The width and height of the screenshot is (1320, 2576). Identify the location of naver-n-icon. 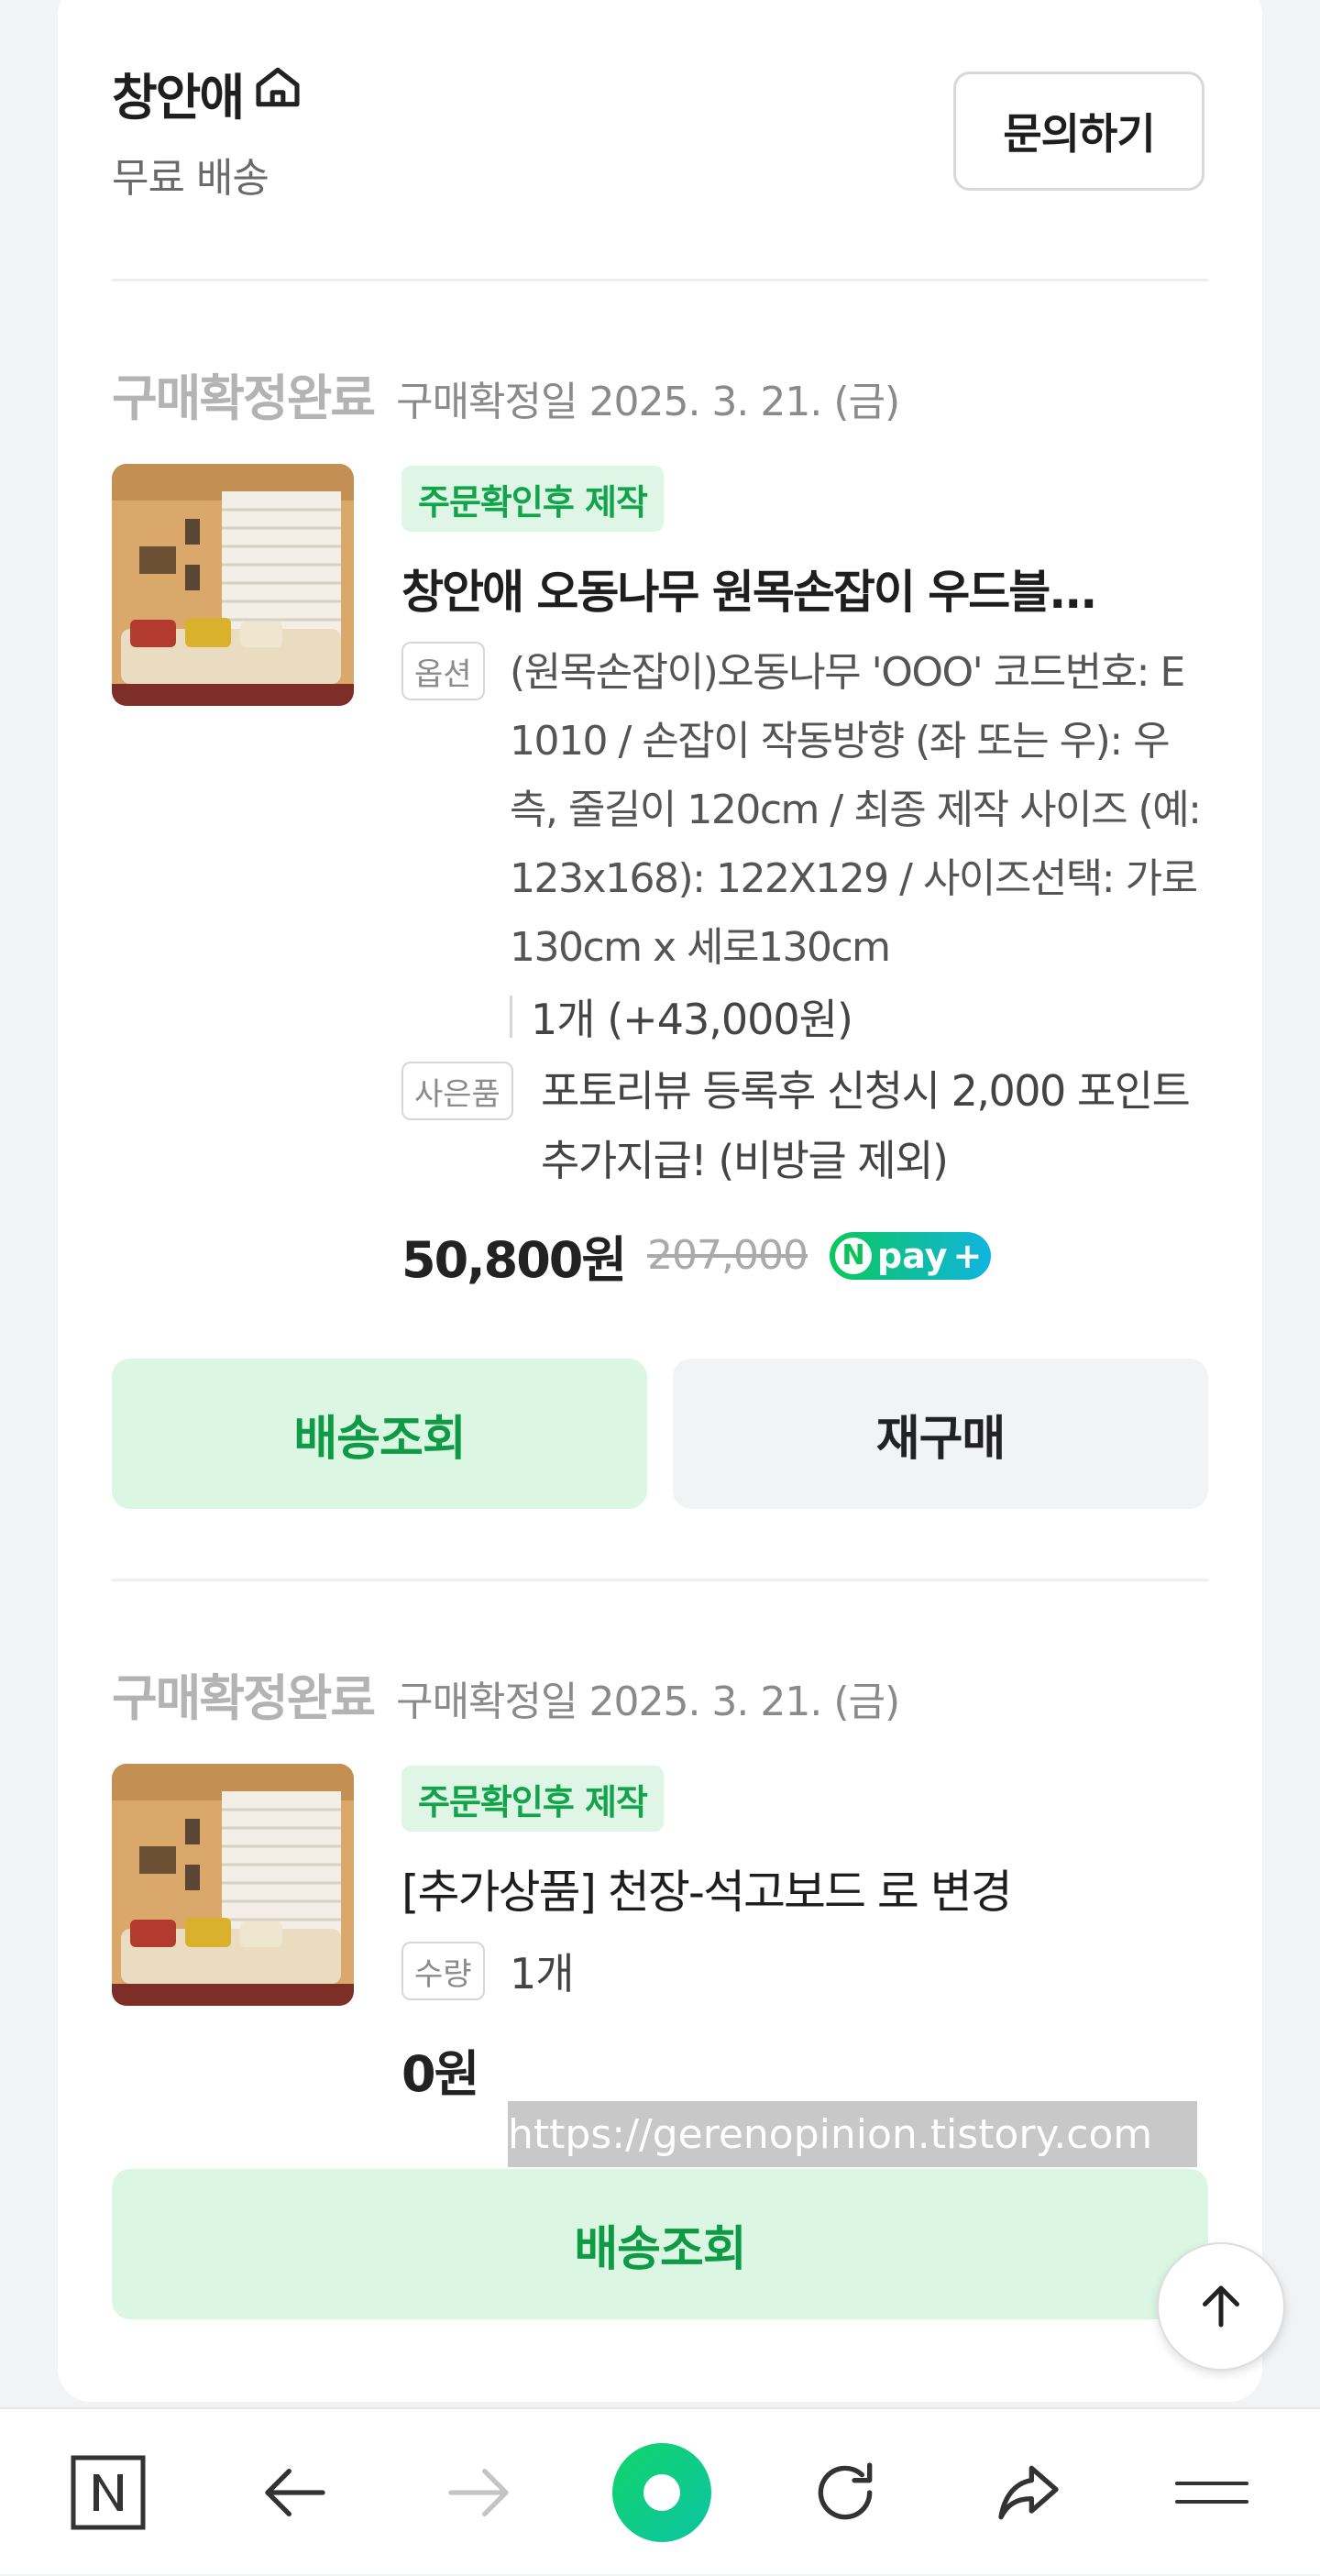
(108, 2492).